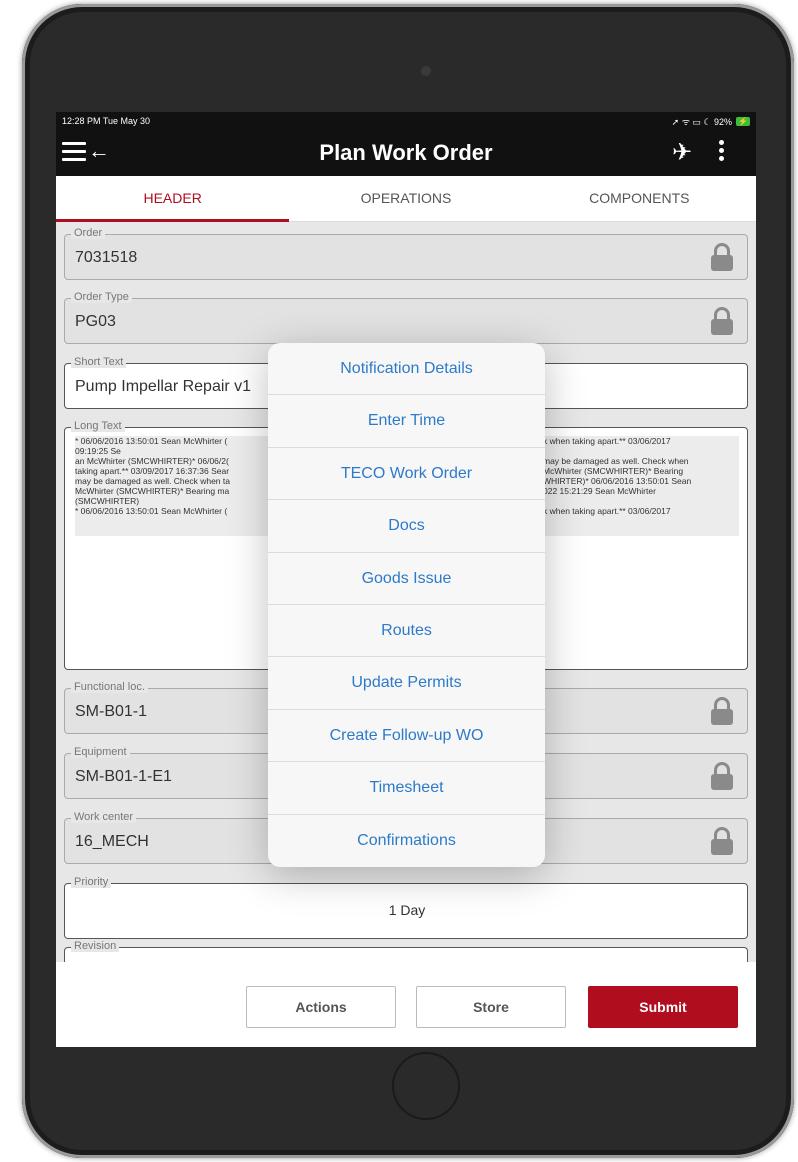 The height and width of the screenshot is (1162, 798). What do you see at coordinates (743, 121) in the screenshot?
I see `battery-icon: ⚡` at bounding box center [743, 121].